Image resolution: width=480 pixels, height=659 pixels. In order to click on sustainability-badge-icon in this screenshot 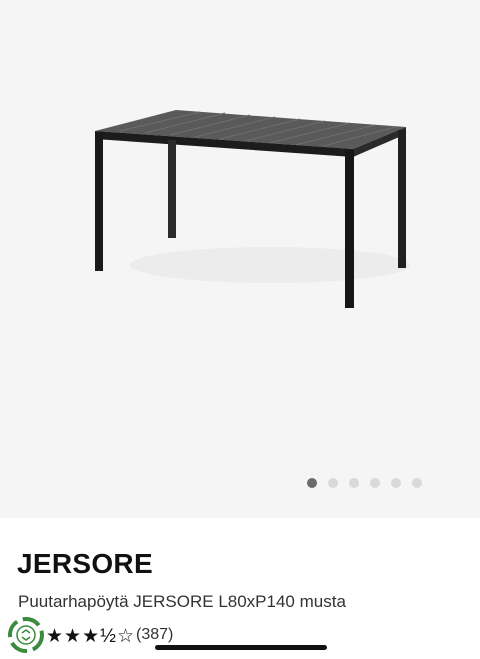, I will do `click(26, 635)`.